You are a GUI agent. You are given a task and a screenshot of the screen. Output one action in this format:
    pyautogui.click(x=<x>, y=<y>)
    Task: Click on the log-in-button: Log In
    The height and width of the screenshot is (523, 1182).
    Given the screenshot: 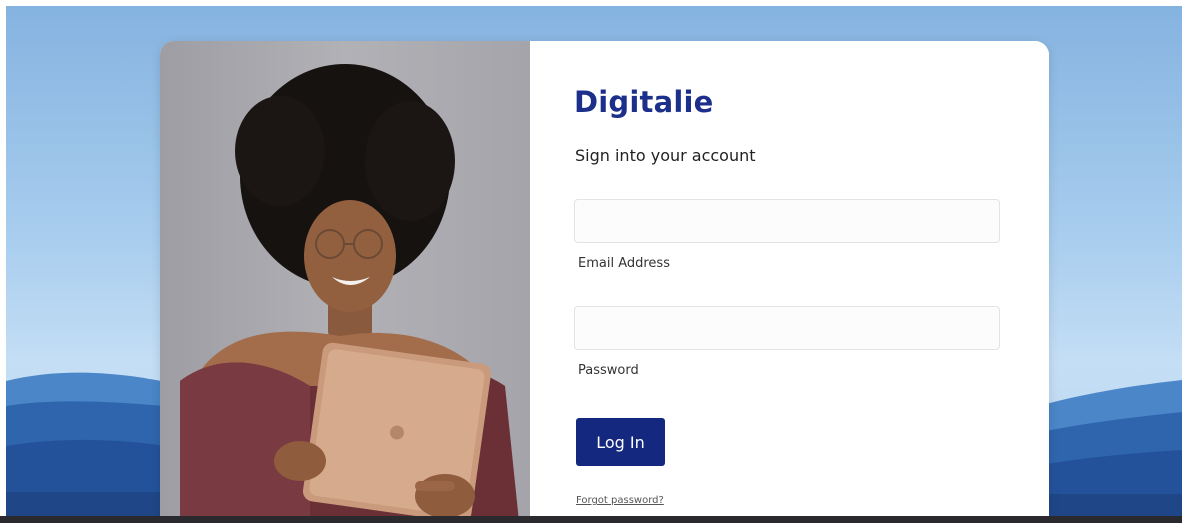 What is the action you would take?
    pyautogui.click(x=620, y=442)
    